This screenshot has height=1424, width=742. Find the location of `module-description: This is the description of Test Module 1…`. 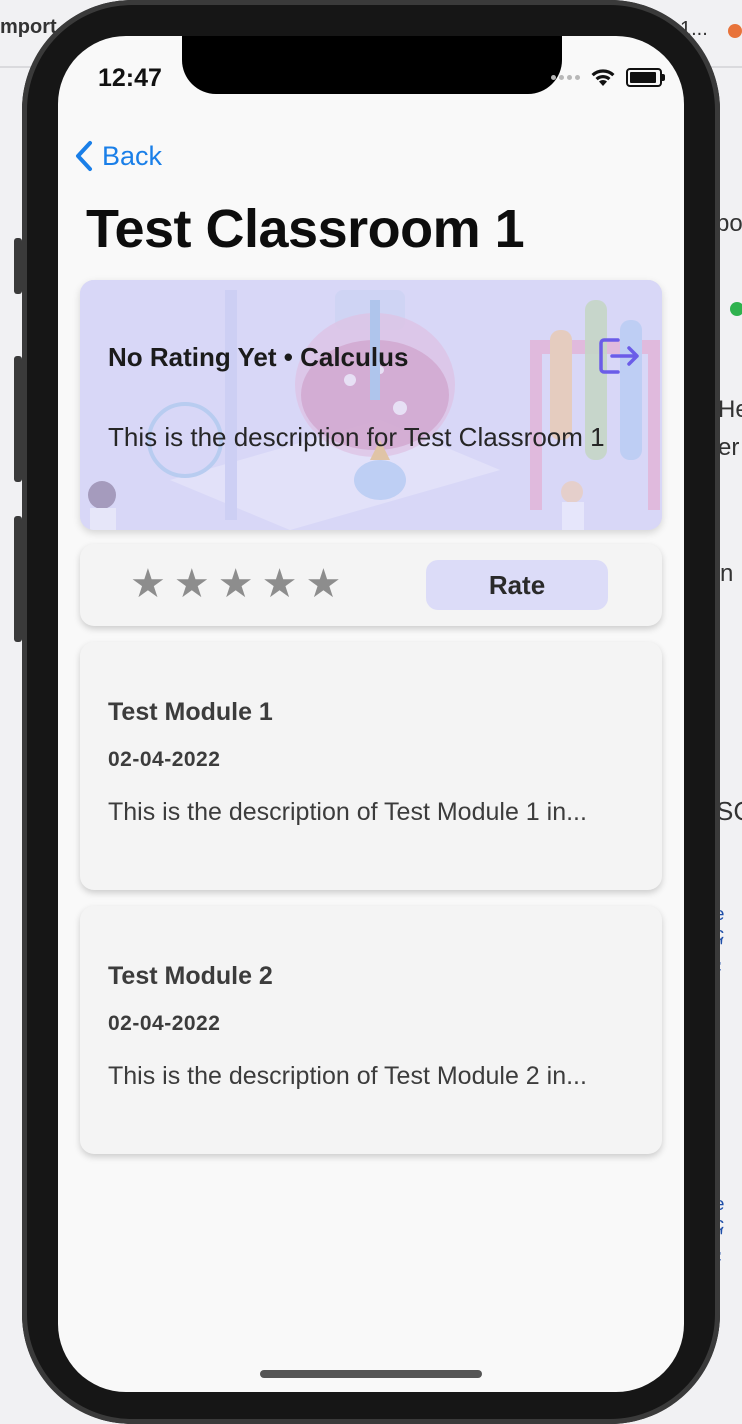

module-description: This is the description of Test Module 1… is located at coordinates (347, 812).